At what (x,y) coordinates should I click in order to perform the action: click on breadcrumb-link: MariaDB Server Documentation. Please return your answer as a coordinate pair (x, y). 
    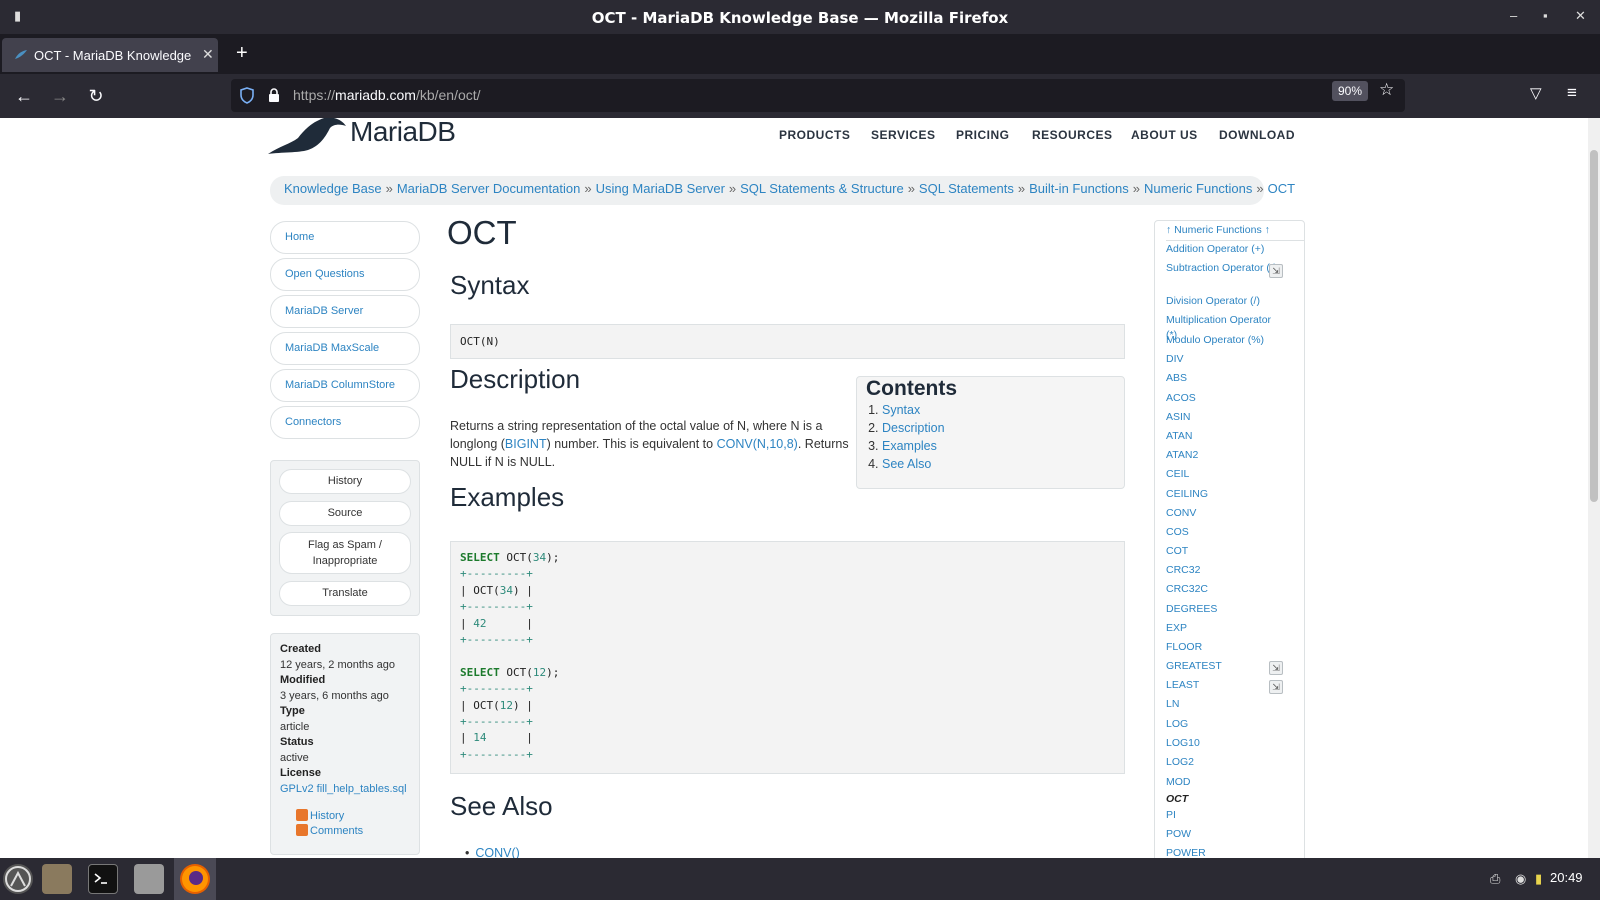
    Looking at the image, I should click on (489, 188).